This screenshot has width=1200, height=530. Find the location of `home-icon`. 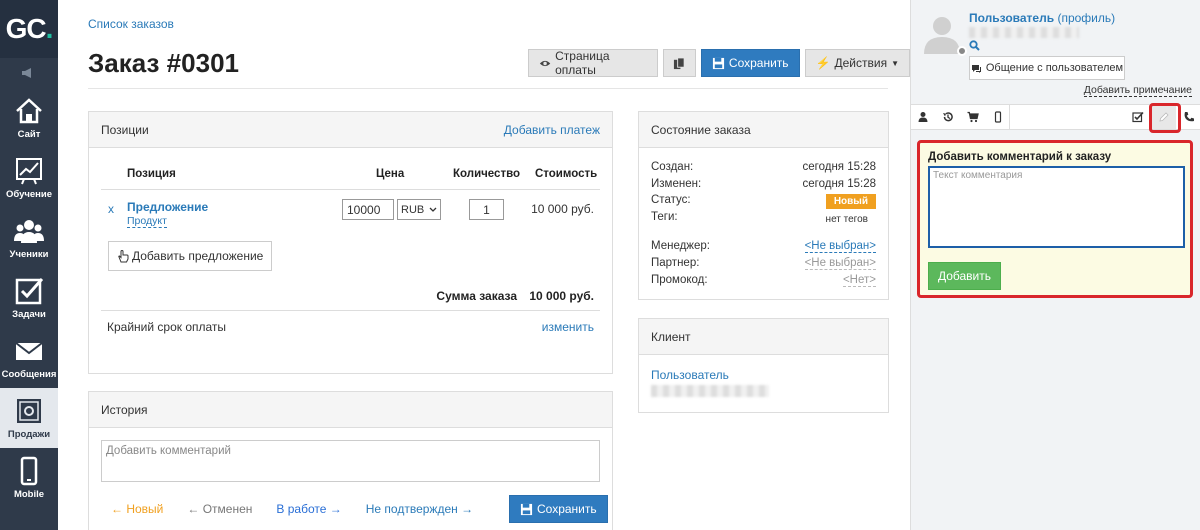

home-icon is located at coordinates (29, 111).